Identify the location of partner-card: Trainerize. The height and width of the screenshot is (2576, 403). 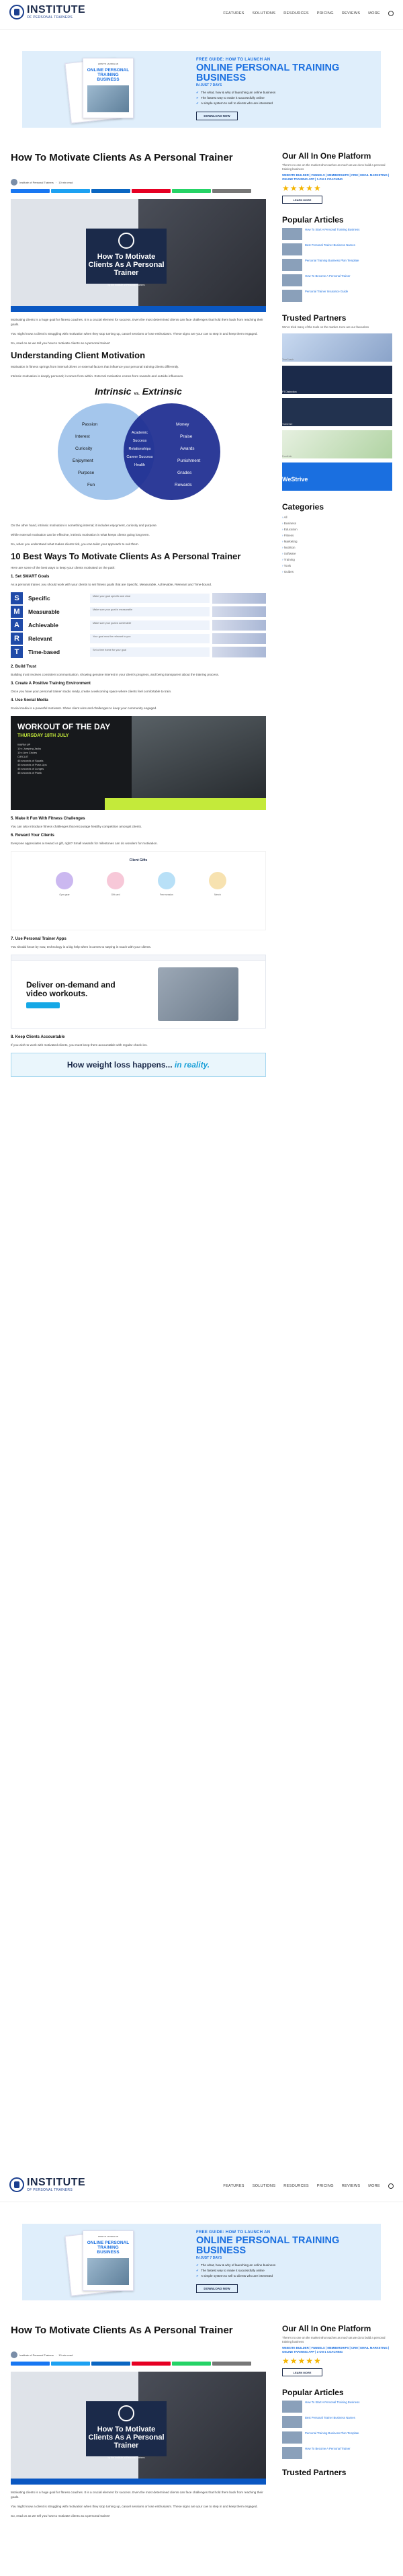
(337, 412).